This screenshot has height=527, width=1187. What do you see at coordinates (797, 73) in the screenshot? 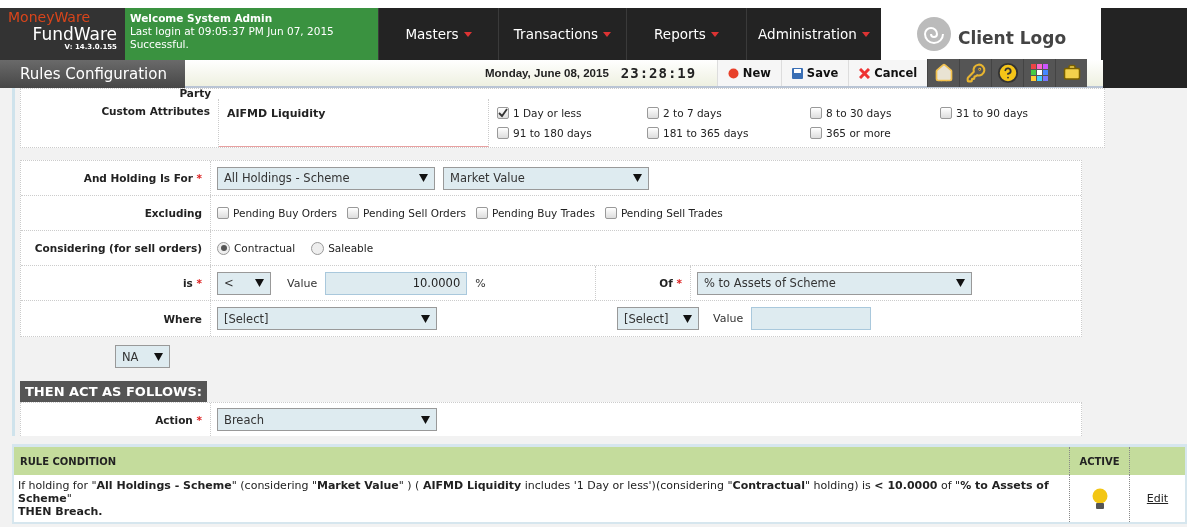
I see `save-icon` at bounding box center [797, 73].